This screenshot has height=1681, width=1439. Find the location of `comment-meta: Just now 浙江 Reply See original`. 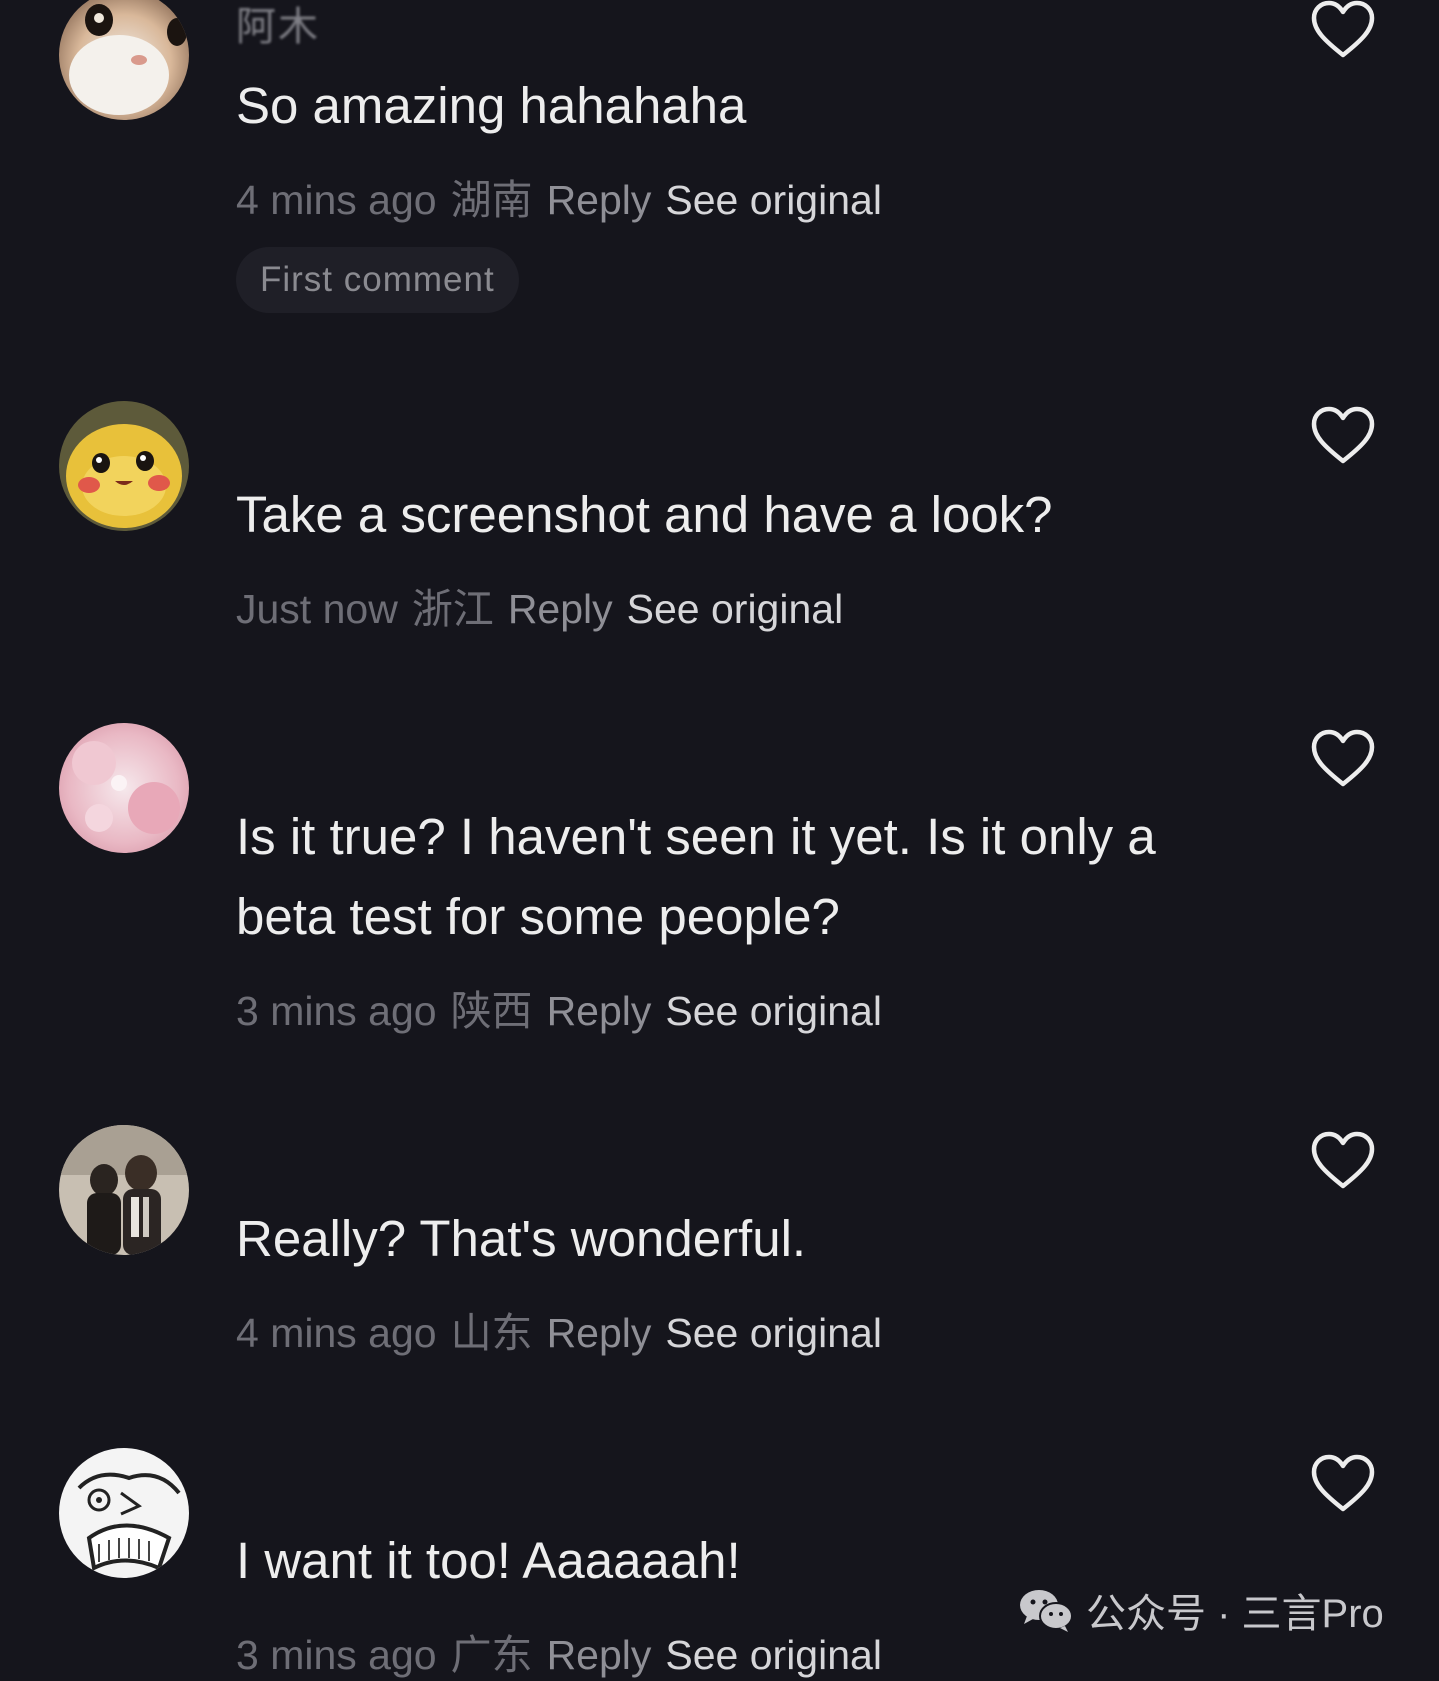

comment-meta: Just now 浙江 Reply See original is located at coordinates (539, 605).